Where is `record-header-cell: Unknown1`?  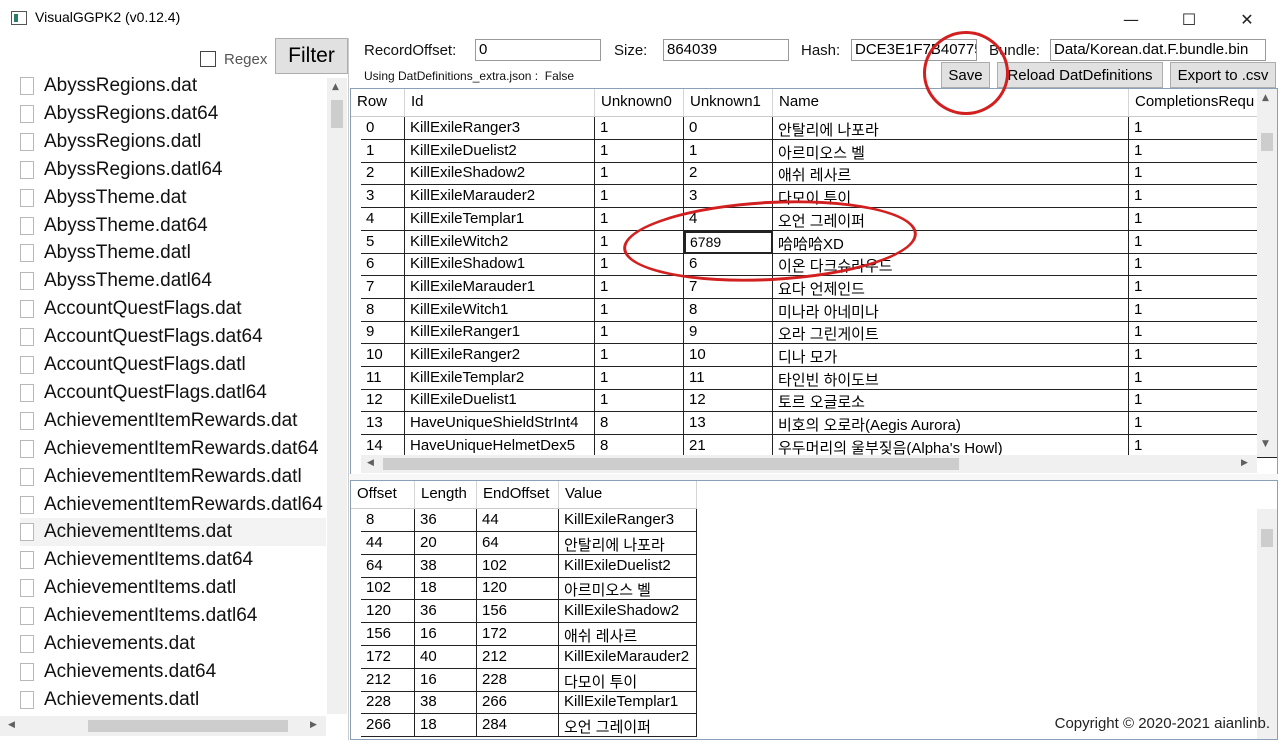
record-header-cell: Unknown1 is located at coordinates (728, 103).